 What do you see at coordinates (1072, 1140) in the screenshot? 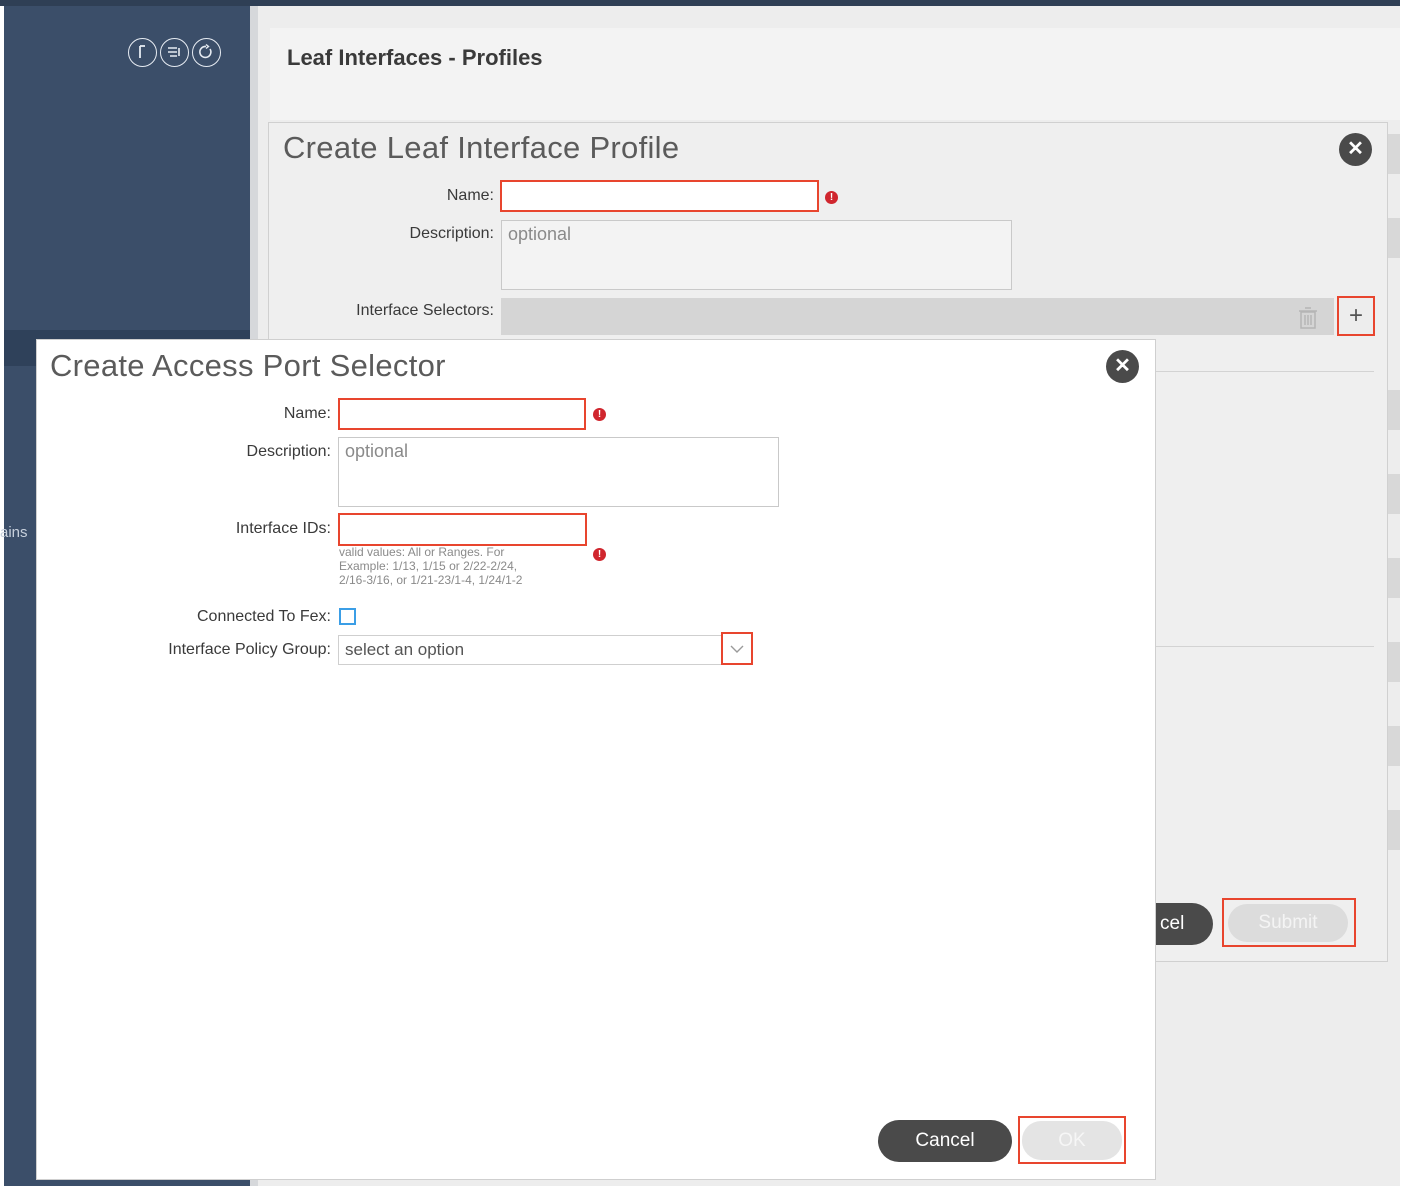
I see `ok-button: OK` at bounding box center [1072, 1140].